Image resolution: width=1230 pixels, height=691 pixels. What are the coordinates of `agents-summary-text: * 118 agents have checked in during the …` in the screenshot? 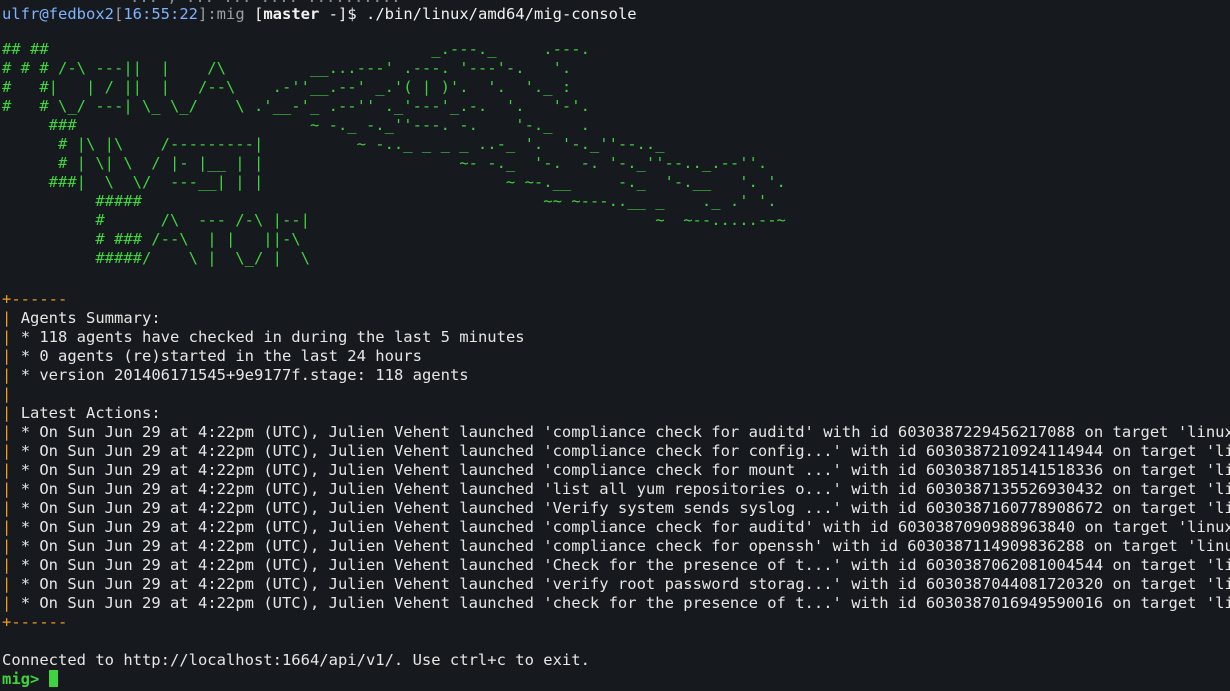 It's located at (272, 337).